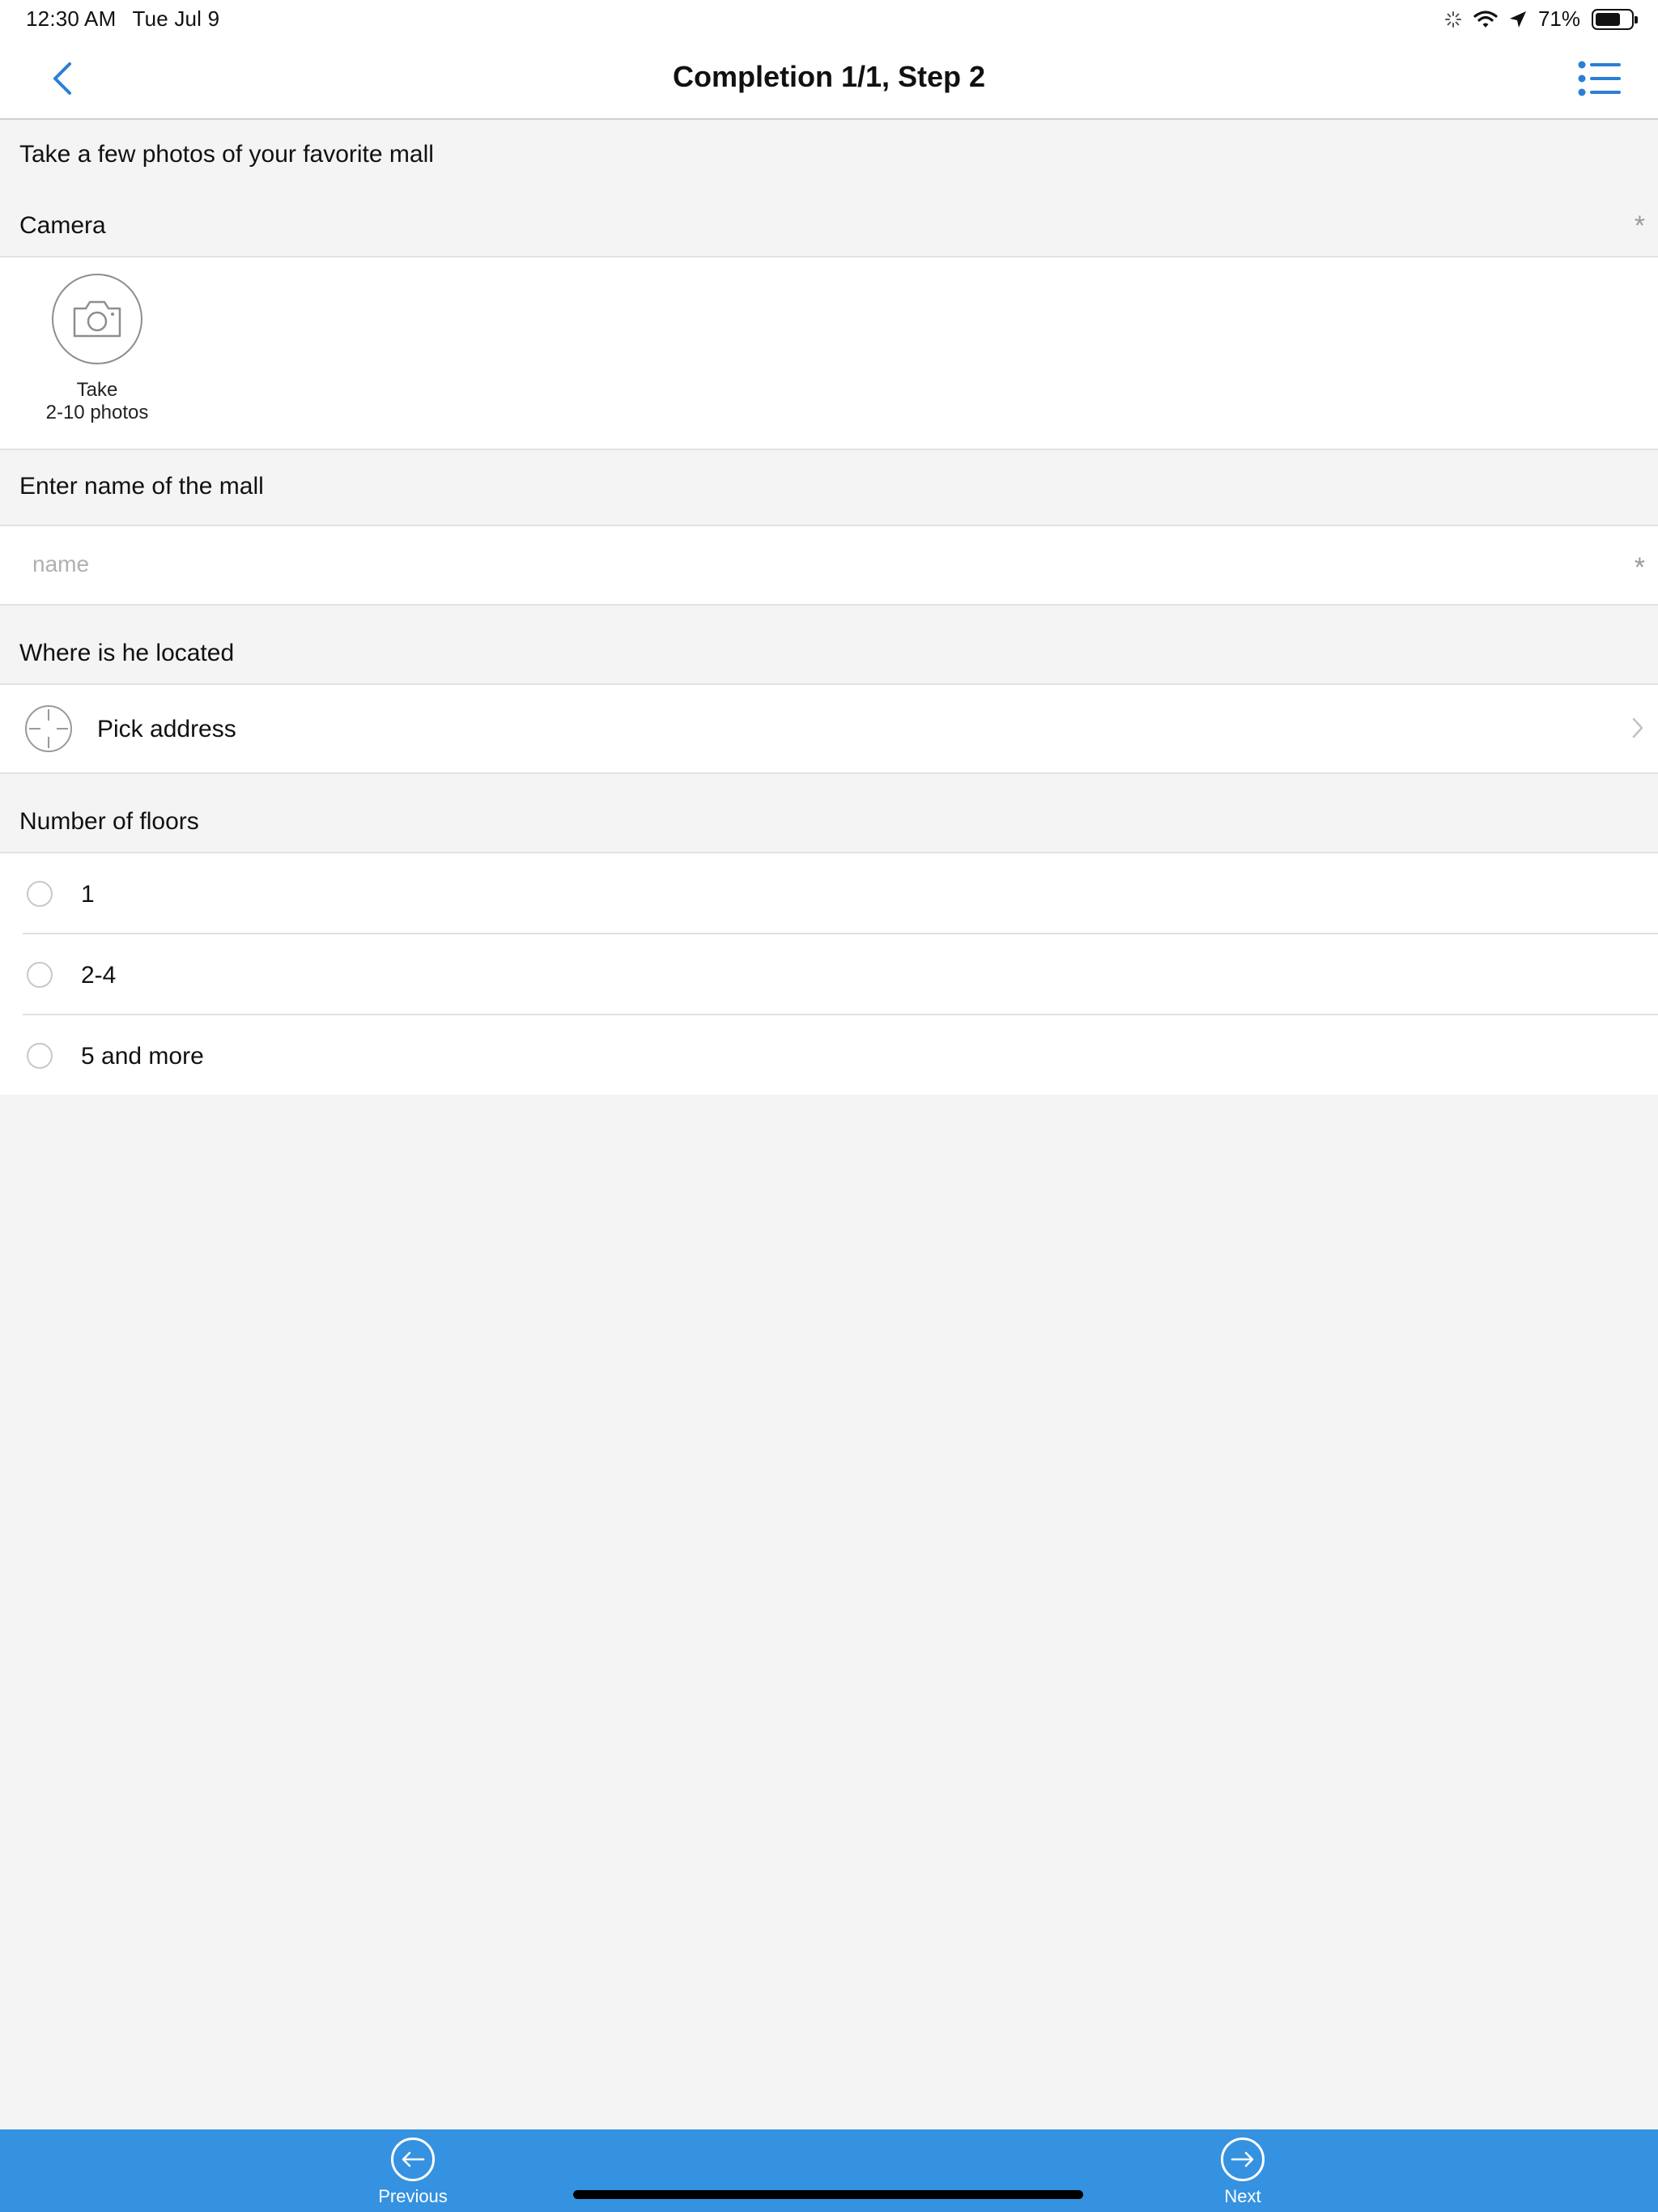 This screenshot has width=1658, height=2212. What do you see at coordinates (801, 564) in the screenshot?
I see `mall-name-input` at bounding box center [801, 564].